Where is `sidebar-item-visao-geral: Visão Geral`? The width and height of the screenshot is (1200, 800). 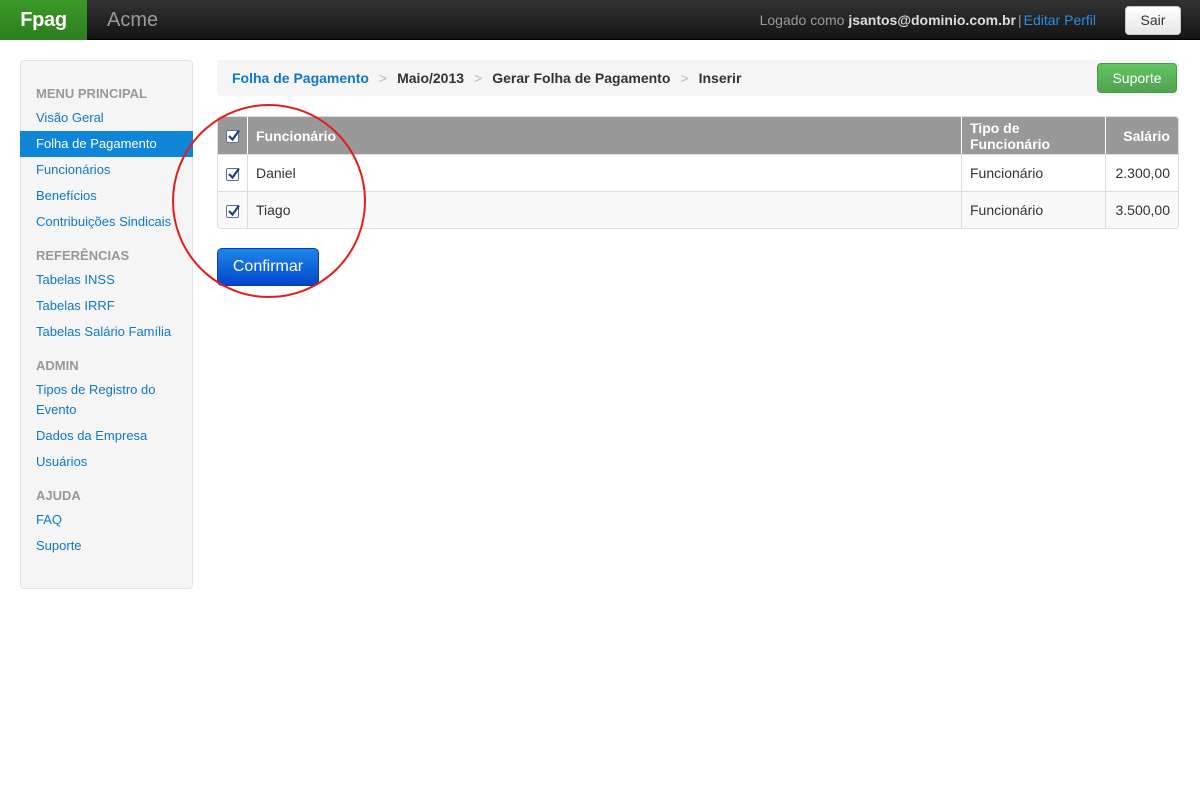
sidebar-item-visao-geral: Visão Geral is located at coordinates (106, 118).